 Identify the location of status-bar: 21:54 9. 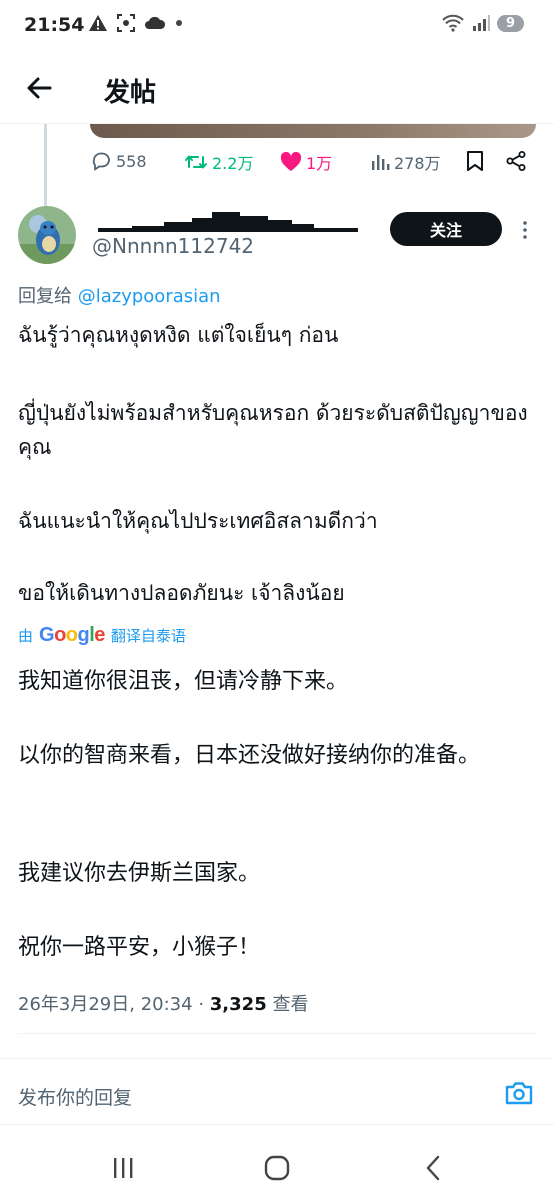
(277, 26).